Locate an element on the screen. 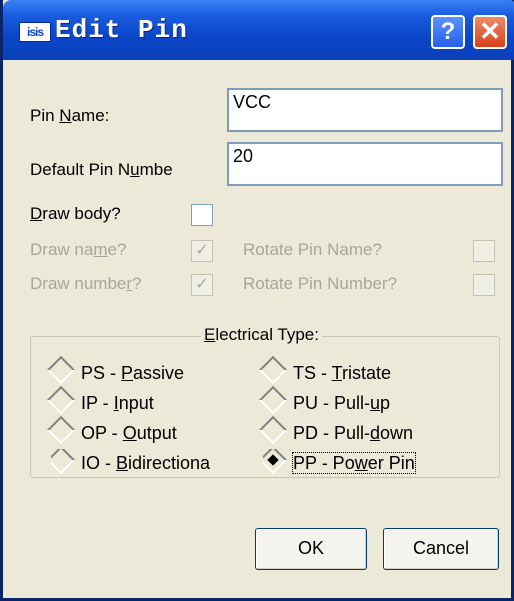 This screenshot has width=514, height=601. pin-name-input: VCC is located at coordinates (365, 110).